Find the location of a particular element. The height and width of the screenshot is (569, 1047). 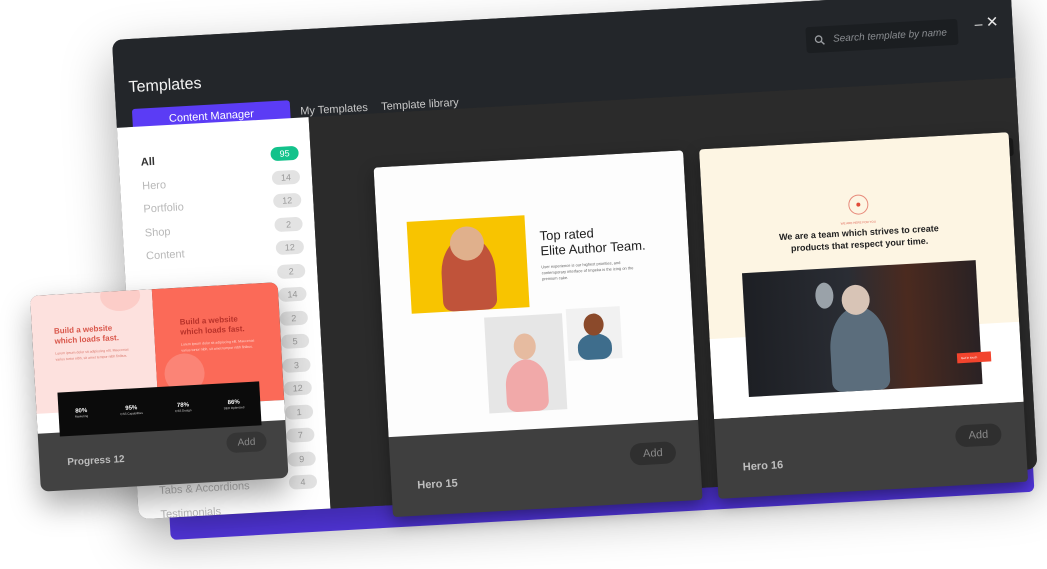

search-icon is located at coordinates (819, 39).